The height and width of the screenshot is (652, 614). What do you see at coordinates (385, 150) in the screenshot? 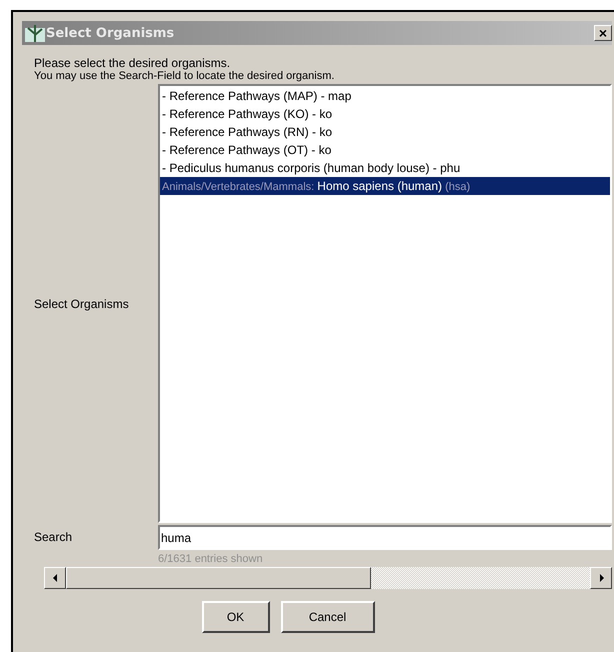
I see `organism-item: - Reference Pathways (OT) - ko` at bounding box center [385, 150].